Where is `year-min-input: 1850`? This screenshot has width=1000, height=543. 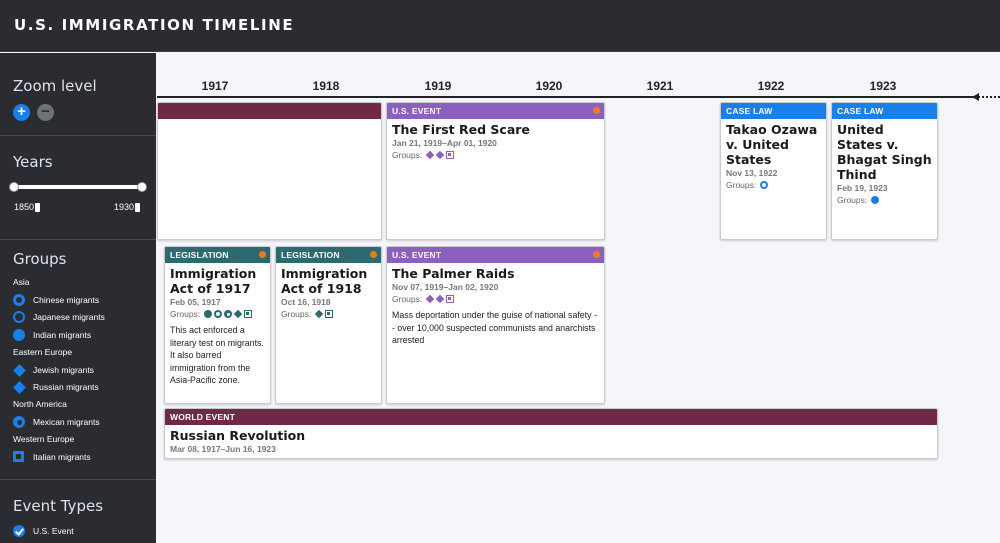
year-min-input: 1850 is located at coordinates (27, 207).